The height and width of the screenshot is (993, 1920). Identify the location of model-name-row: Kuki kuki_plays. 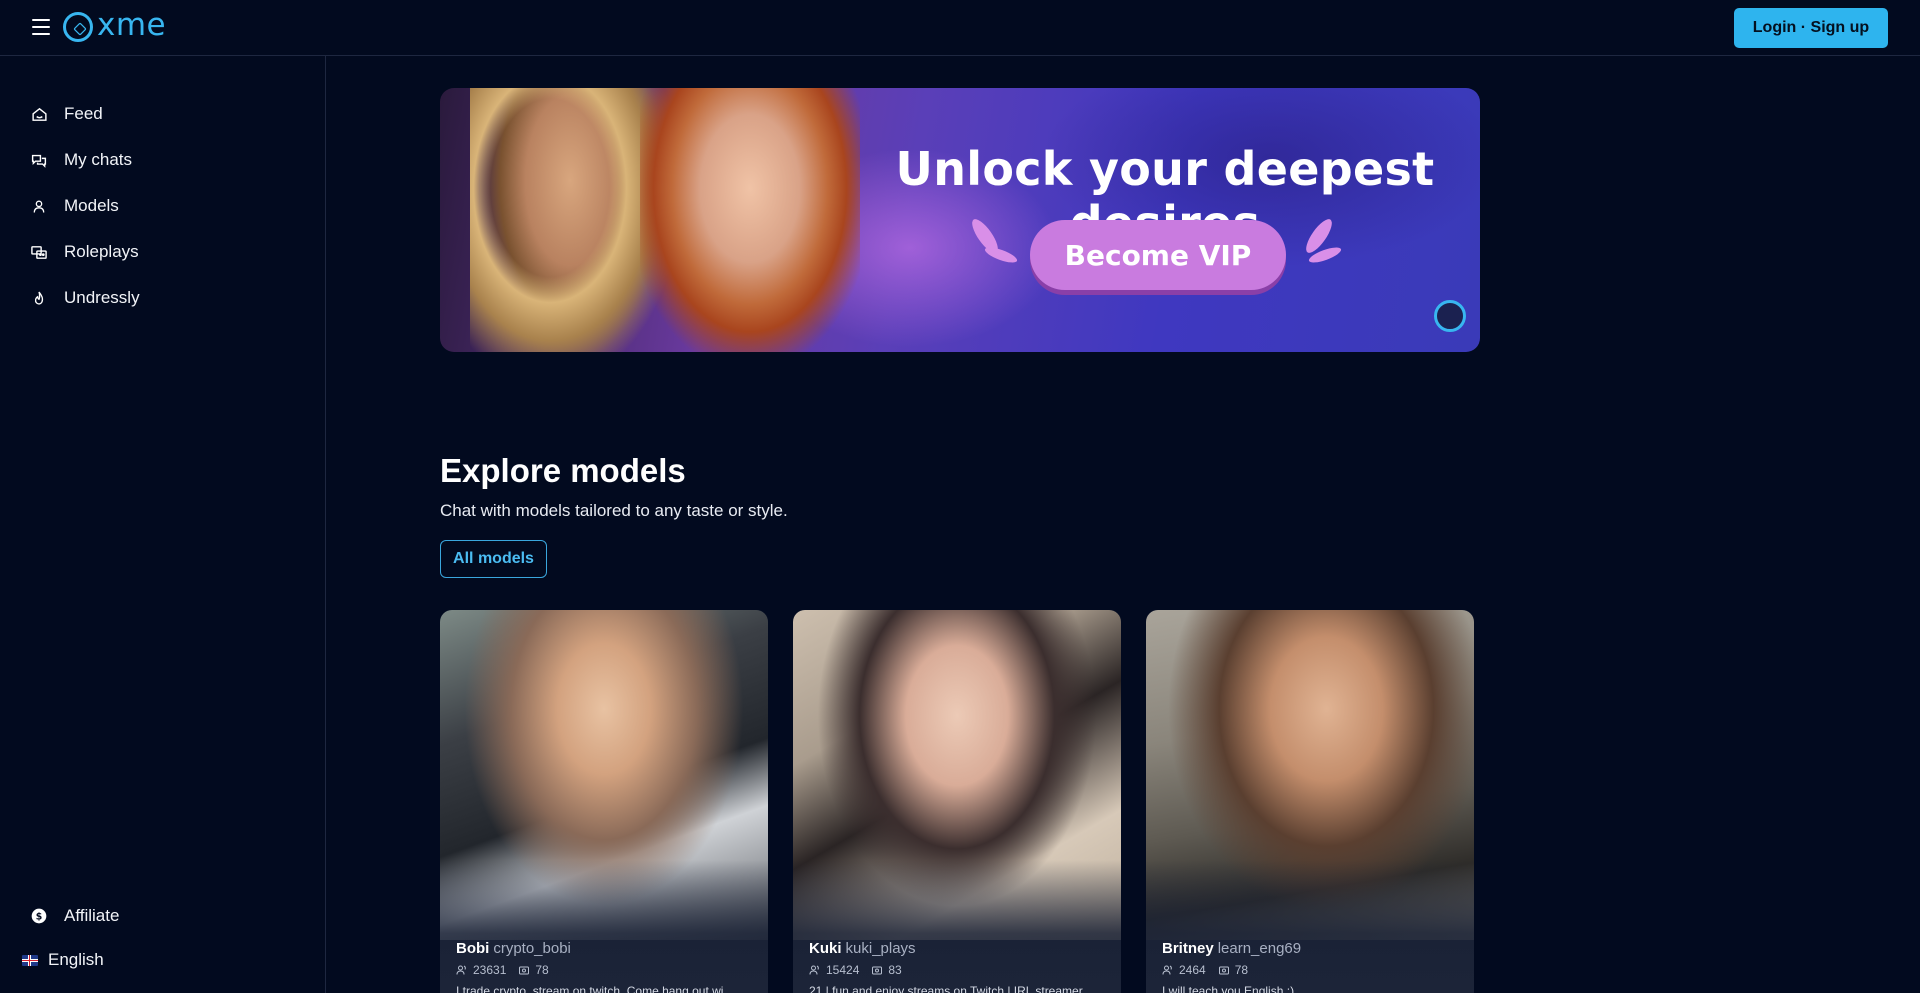
(862, 948).